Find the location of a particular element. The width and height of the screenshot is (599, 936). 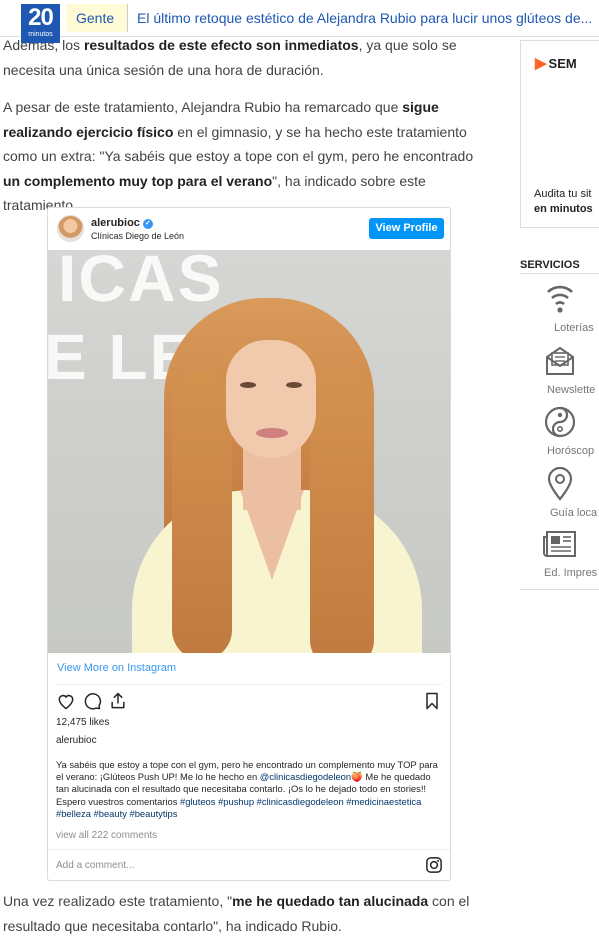

site-logo: 20 minutos is located at coordinates (40, 23).